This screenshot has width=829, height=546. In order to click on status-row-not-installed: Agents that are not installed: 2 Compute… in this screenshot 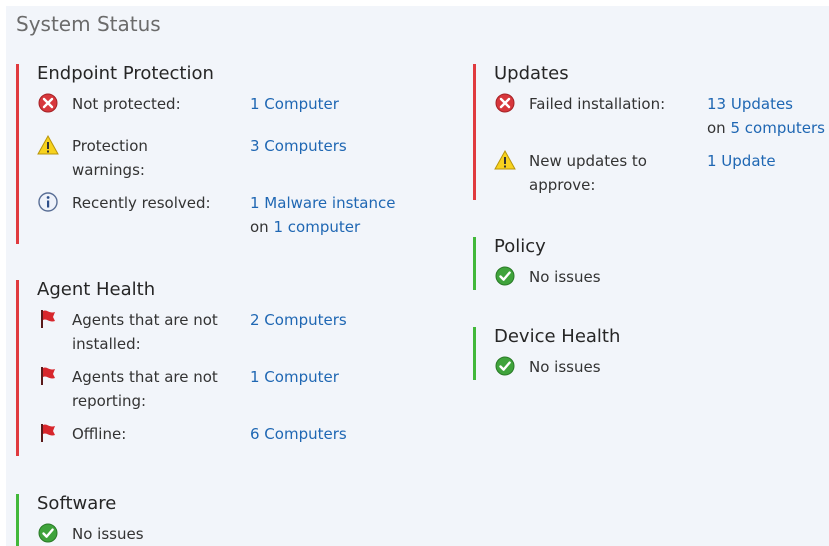, I will do `click(241, 336)`.